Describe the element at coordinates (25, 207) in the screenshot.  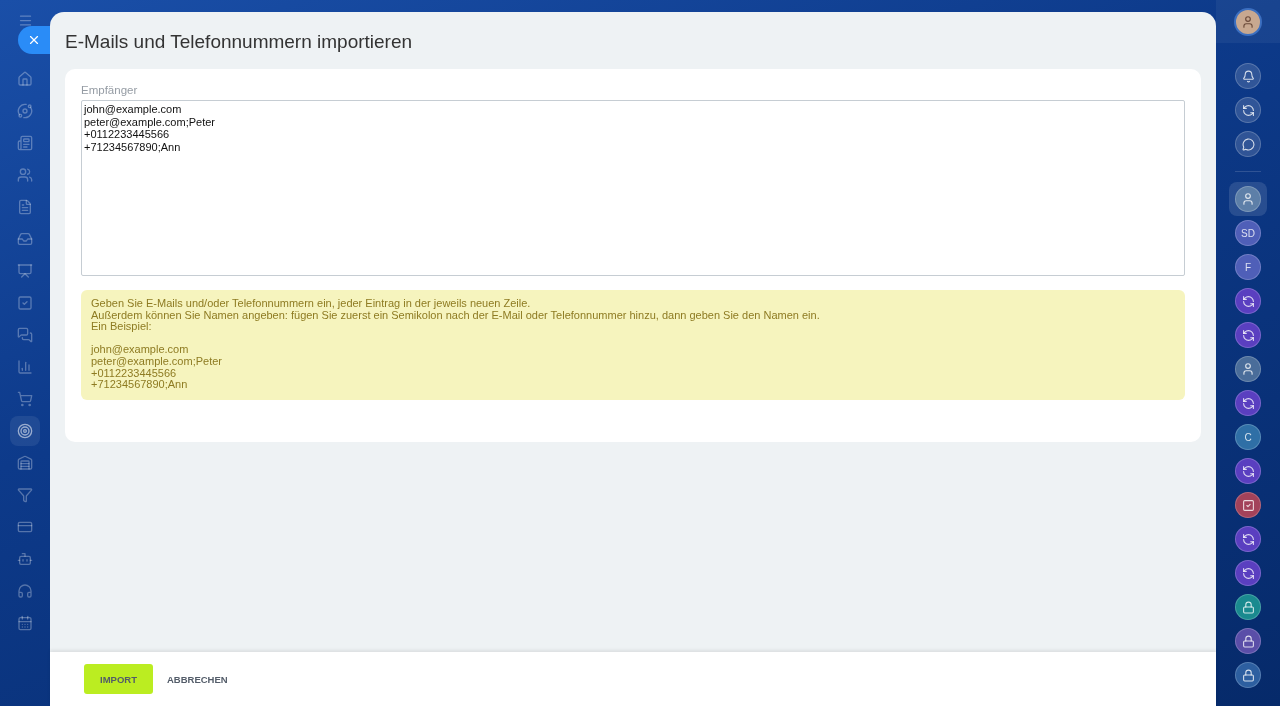
I see `document-icon` at that location.